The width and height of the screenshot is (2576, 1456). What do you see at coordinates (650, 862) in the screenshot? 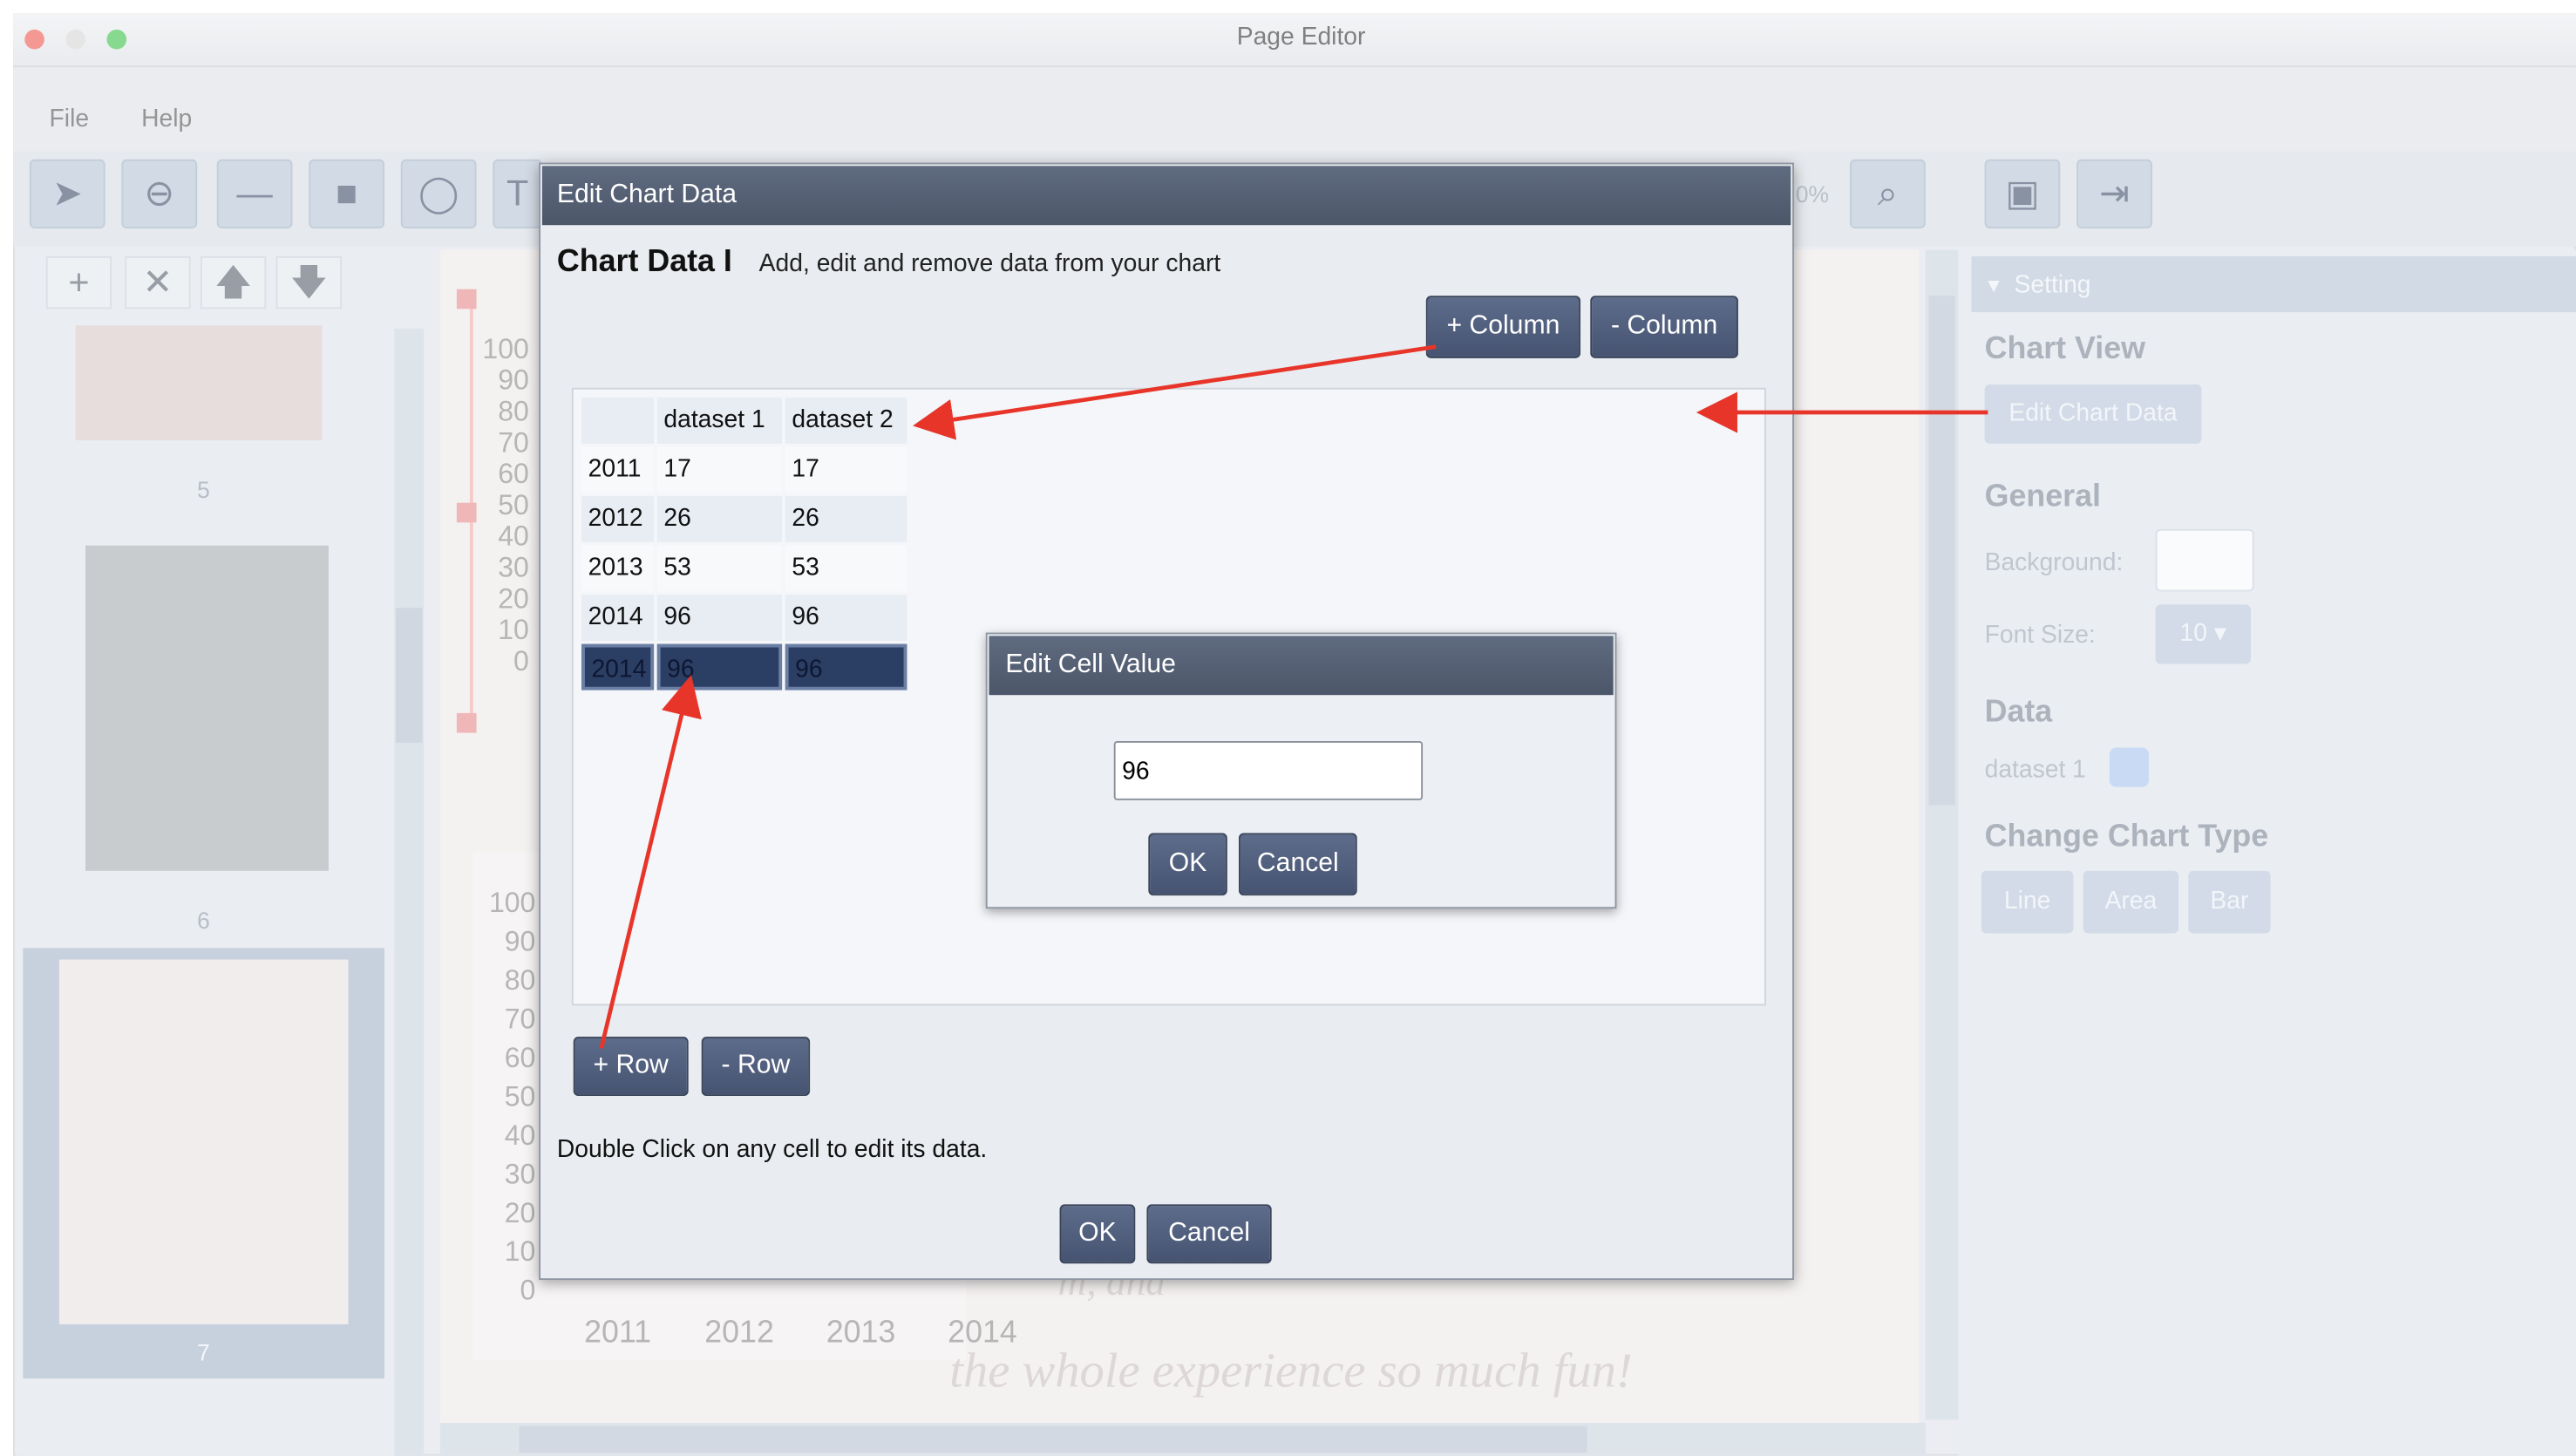
I see `arrow-to-new-row` at bounding box center [650, 862].